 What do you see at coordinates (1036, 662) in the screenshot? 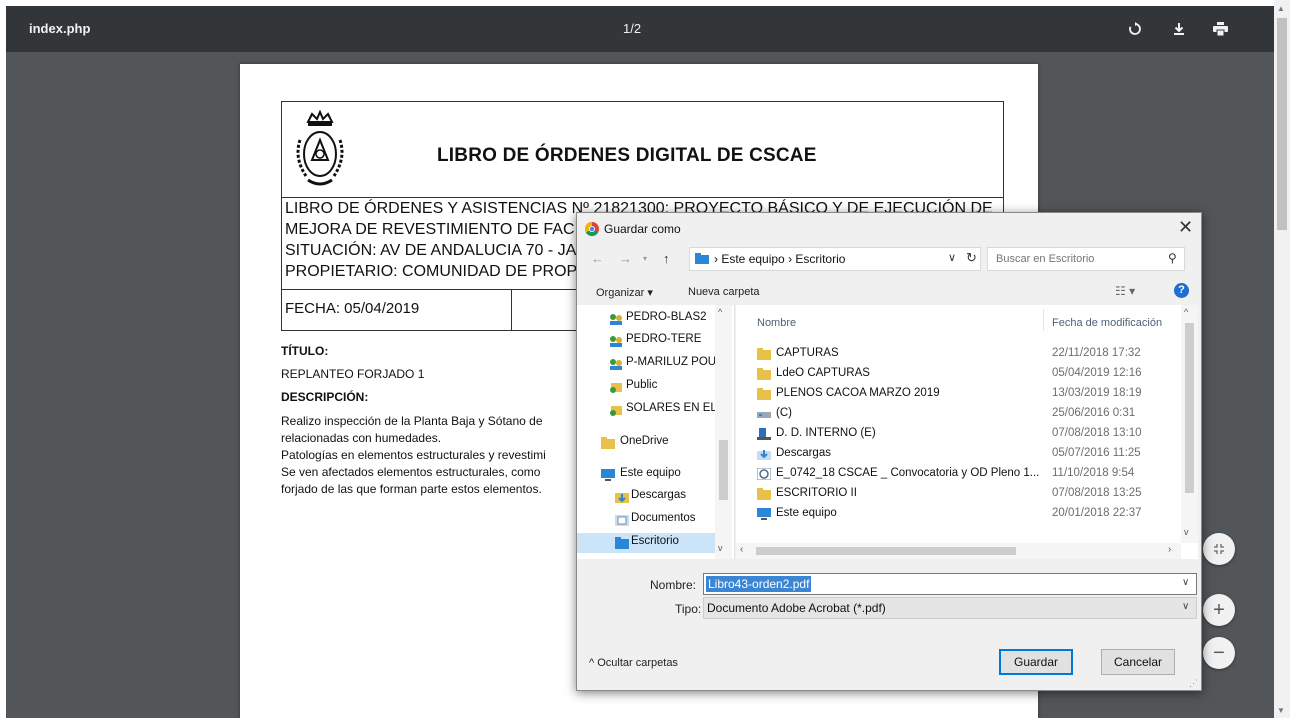
I see `save-button: Guardar` at bounding box center [1036, 662].